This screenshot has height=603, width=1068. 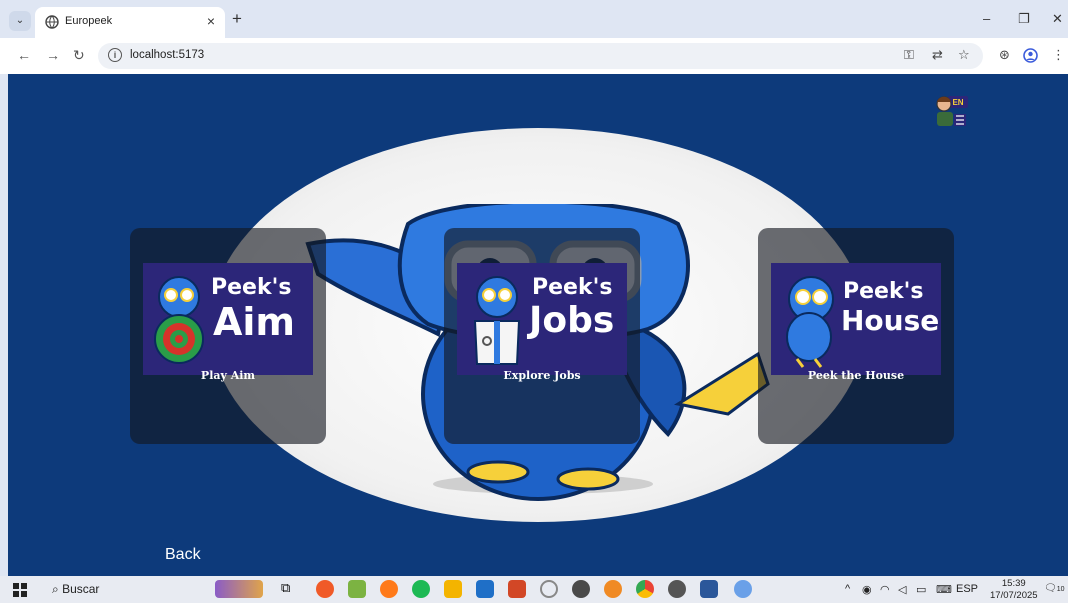 What do you see at coordinates (485, 589) in the screenshot?
I see `vscode-icon` at bounding box center [485, 589].